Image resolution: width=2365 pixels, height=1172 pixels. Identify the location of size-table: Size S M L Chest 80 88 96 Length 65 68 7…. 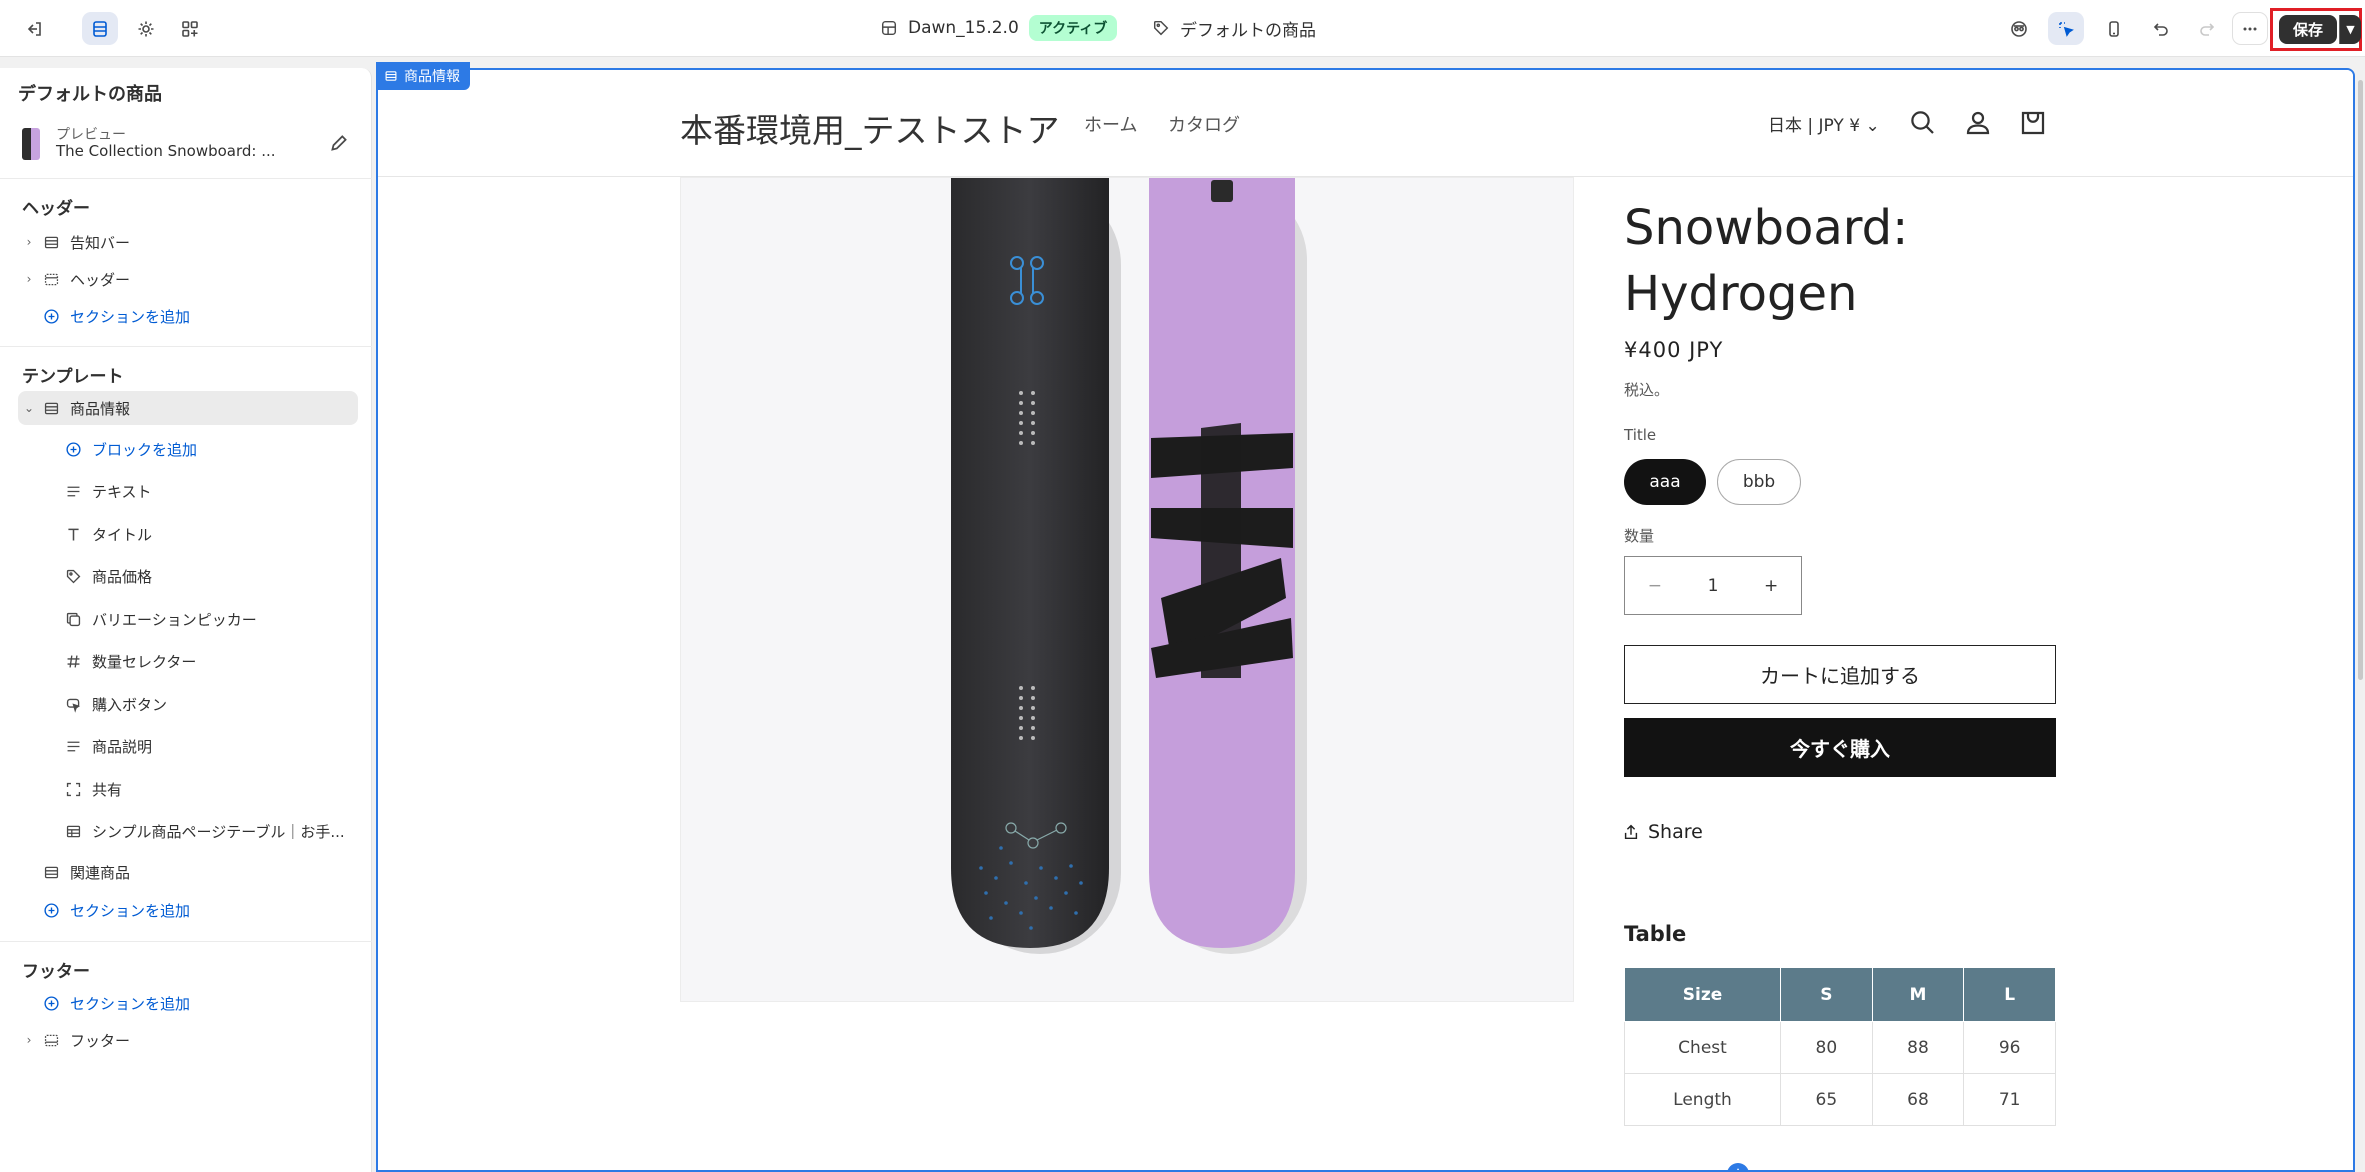
(1840, 1046).